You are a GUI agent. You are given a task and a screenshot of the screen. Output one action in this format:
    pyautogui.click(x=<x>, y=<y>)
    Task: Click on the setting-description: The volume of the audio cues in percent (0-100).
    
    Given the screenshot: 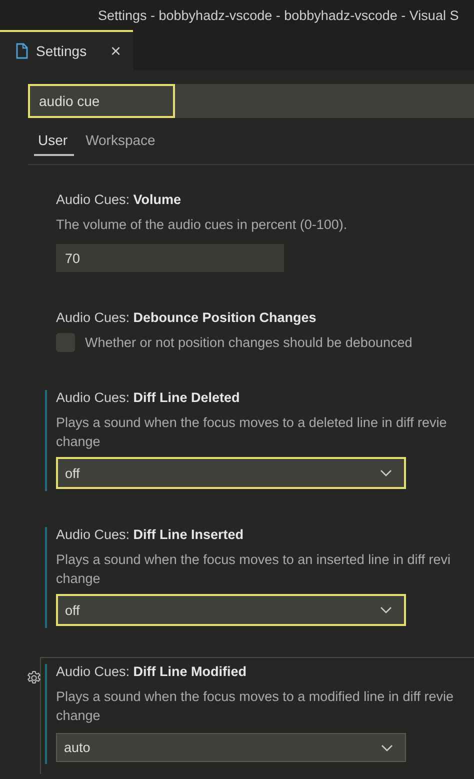 What is the action you would take?
    pyautogui.click(x=202, y=225)
    